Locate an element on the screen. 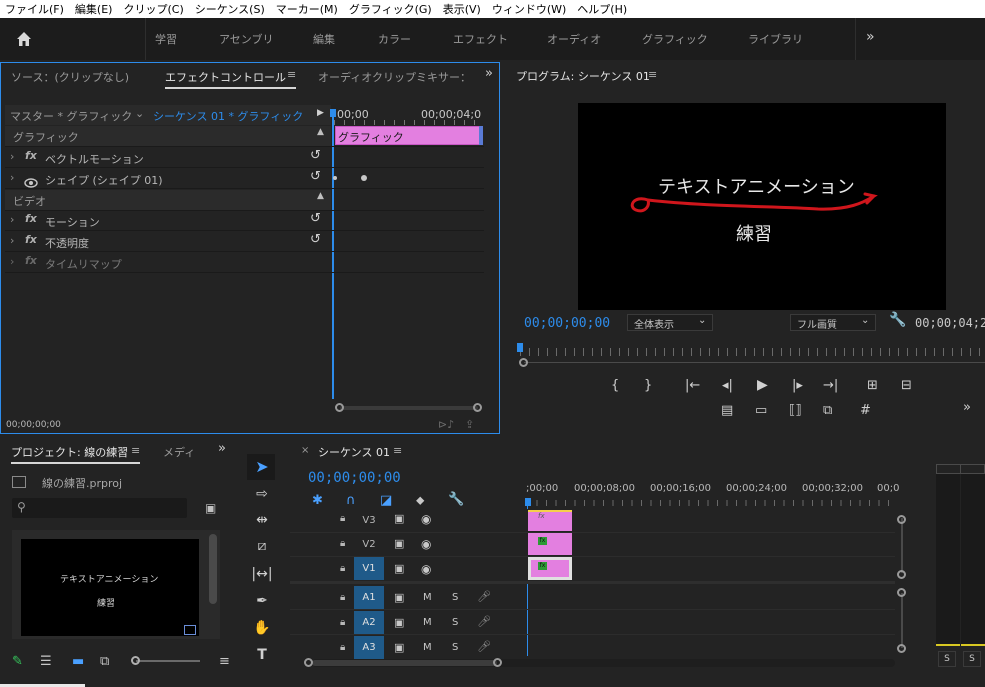  export-icon: ⇪ is located at coordinates (469, 424).